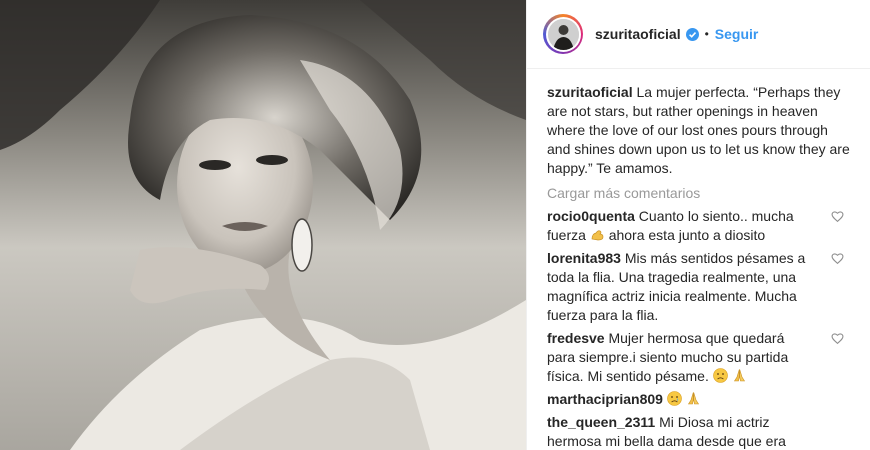 This screenshot has width=870, height=450. Describe the element at coordinates (601, 422) in the screenshot. I see `comment-username: the_queen_2311` at that location.